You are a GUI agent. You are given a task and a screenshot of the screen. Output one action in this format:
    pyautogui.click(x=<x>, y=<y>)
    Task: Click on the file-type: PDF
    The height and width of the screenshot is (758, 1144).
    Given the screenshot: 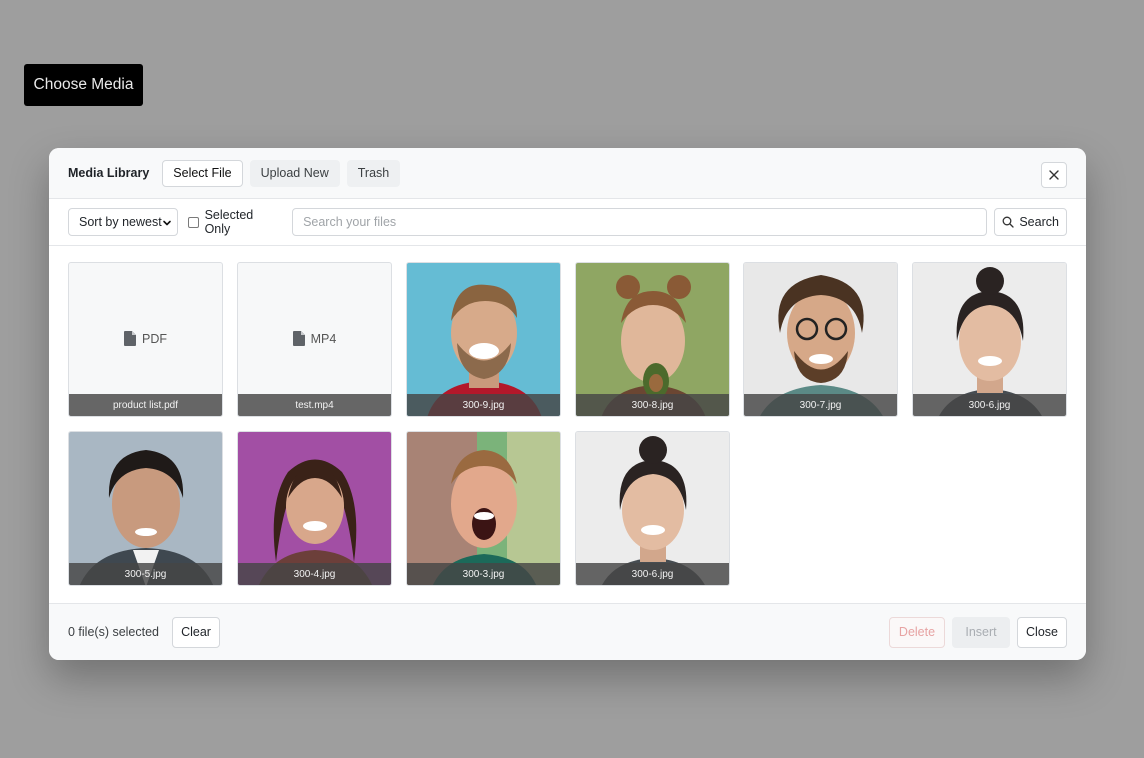 What is the action you would take?
    pyautogui.click(x=145, y=338)
    